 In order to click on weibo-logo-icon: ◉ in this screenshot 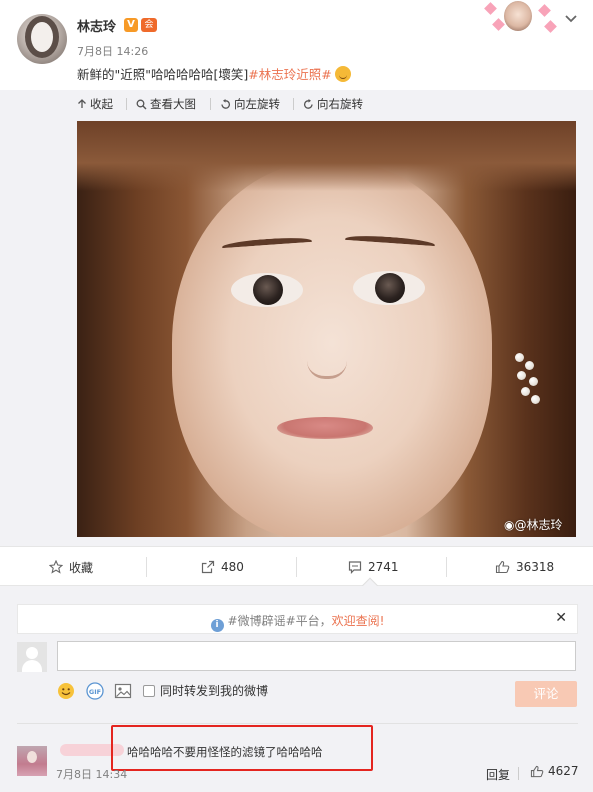, I will do `click(509, 525)`.